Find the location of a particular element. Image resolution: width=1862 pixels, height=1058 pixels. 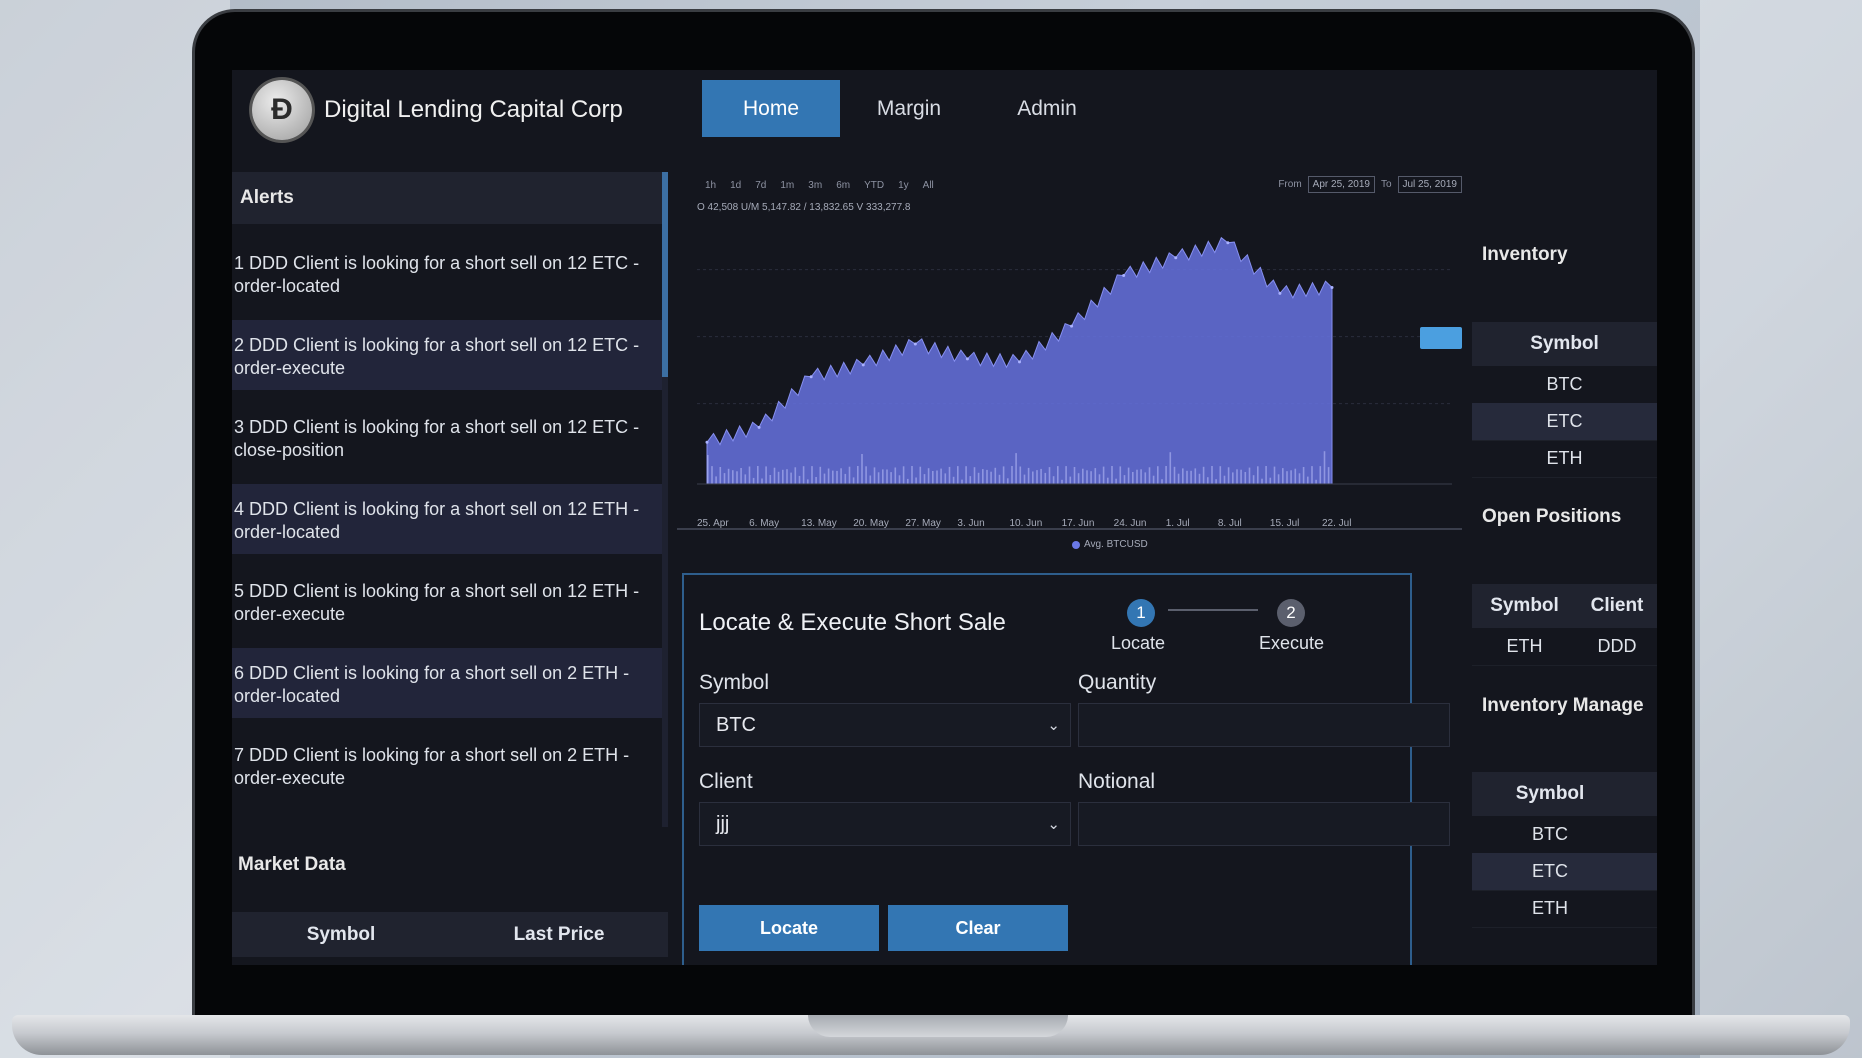

inventory-row: ETH is located at coordinates (1564, 459).